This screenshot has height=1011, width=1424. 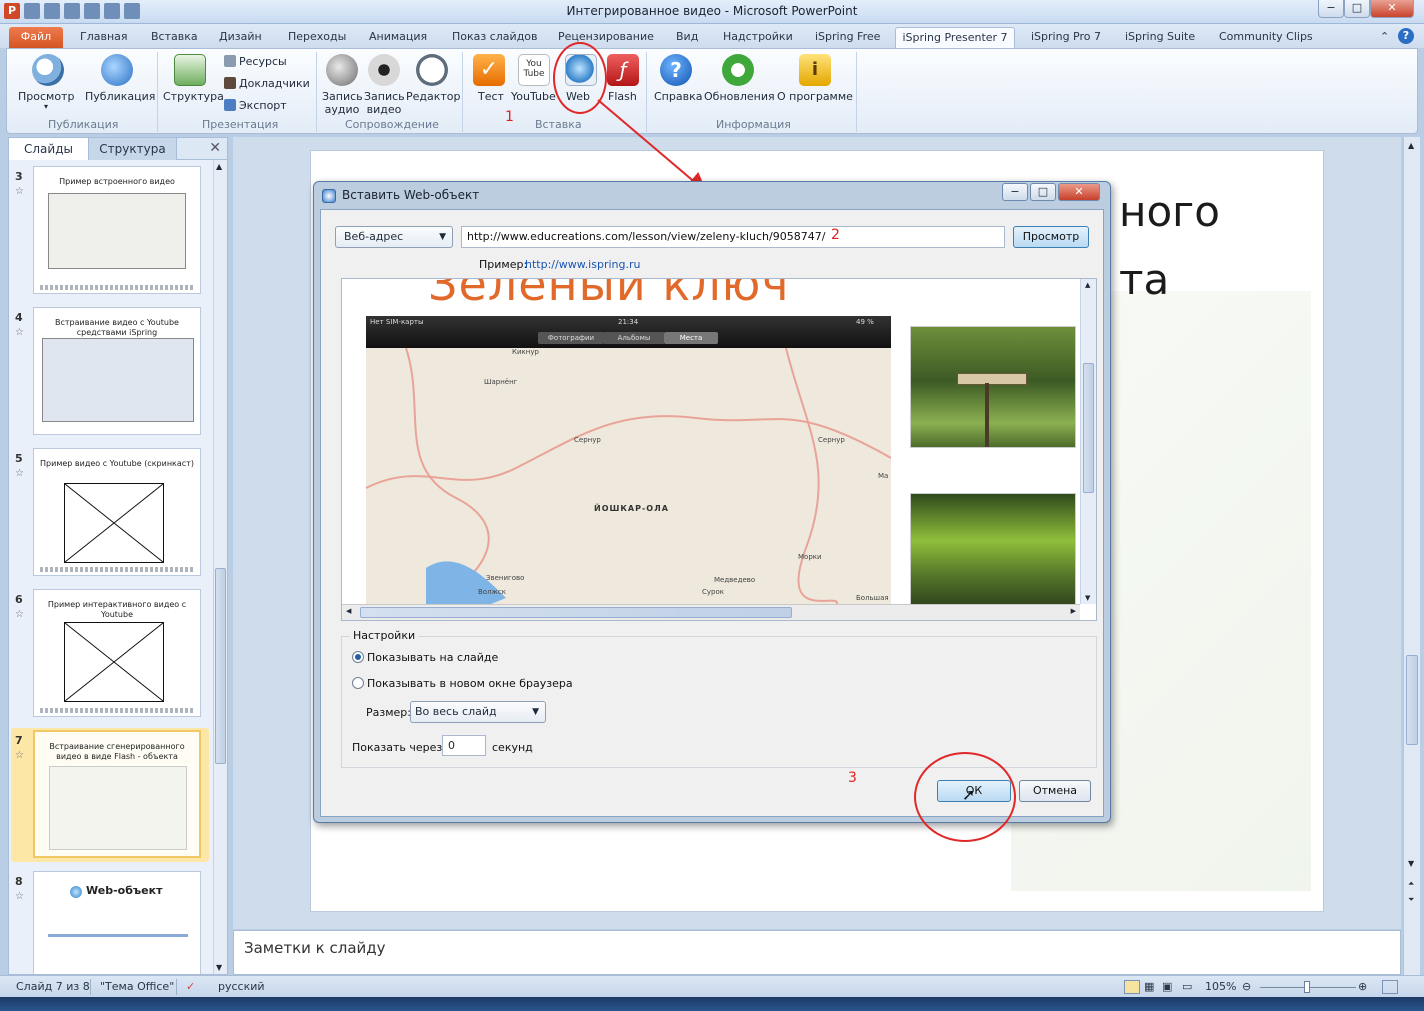 I want to click on preview-vertical-scrollbar: ▲ ▼, so click(x=1088, y=441).